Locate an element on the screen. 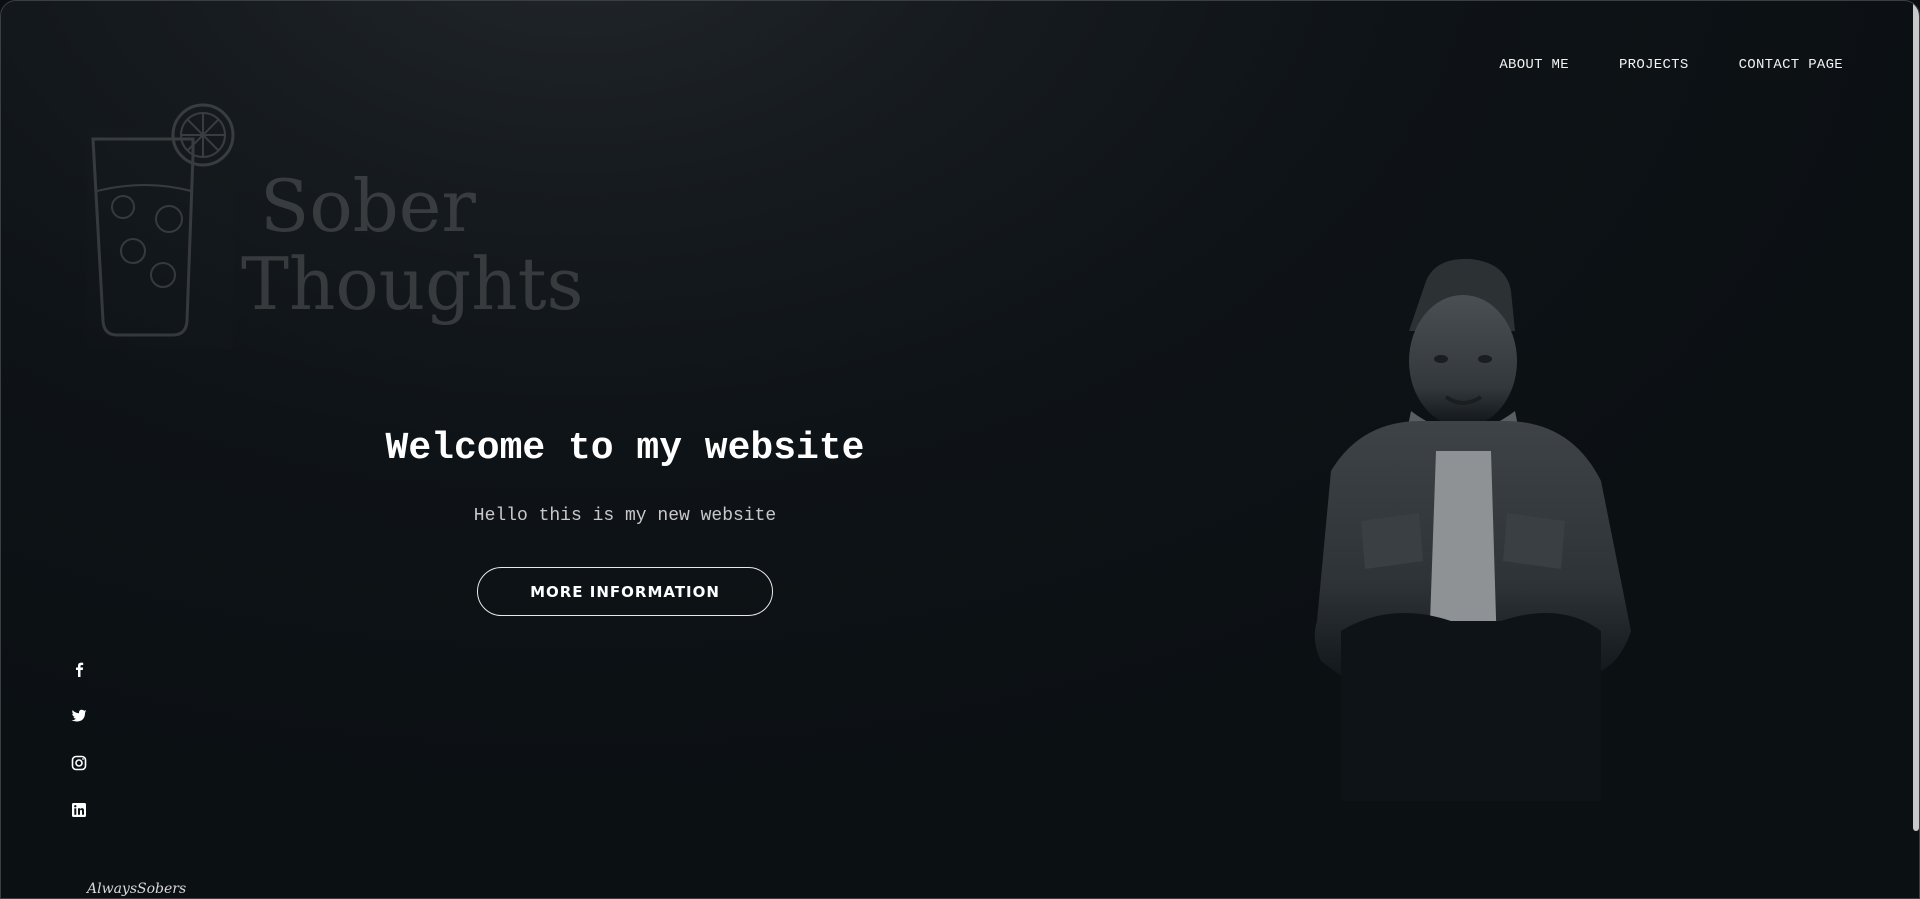  nav-about-me: ABOUT ME is located at coordinates (1534, 65).